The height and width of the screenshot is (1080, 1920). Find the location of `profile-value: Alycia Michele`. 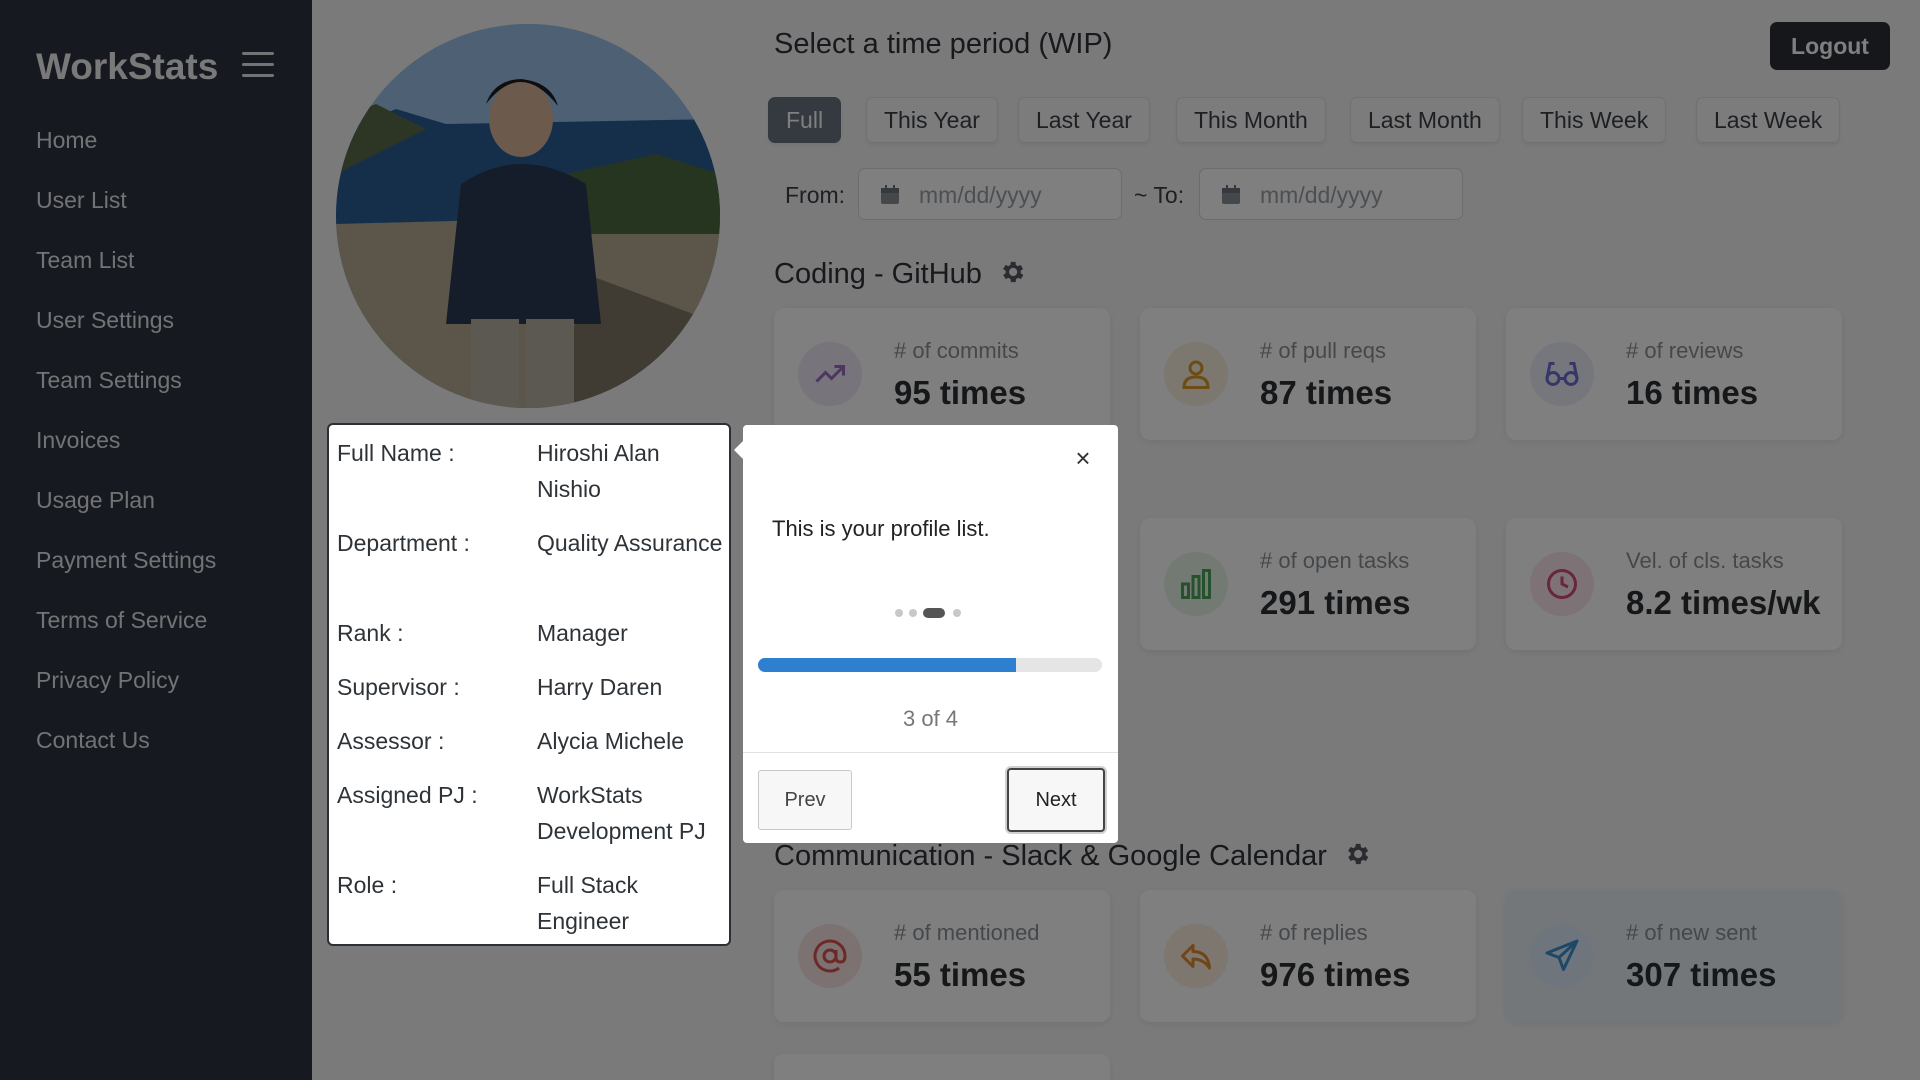

profile-value: Alycia Michele is located at coordinates (610, 741).